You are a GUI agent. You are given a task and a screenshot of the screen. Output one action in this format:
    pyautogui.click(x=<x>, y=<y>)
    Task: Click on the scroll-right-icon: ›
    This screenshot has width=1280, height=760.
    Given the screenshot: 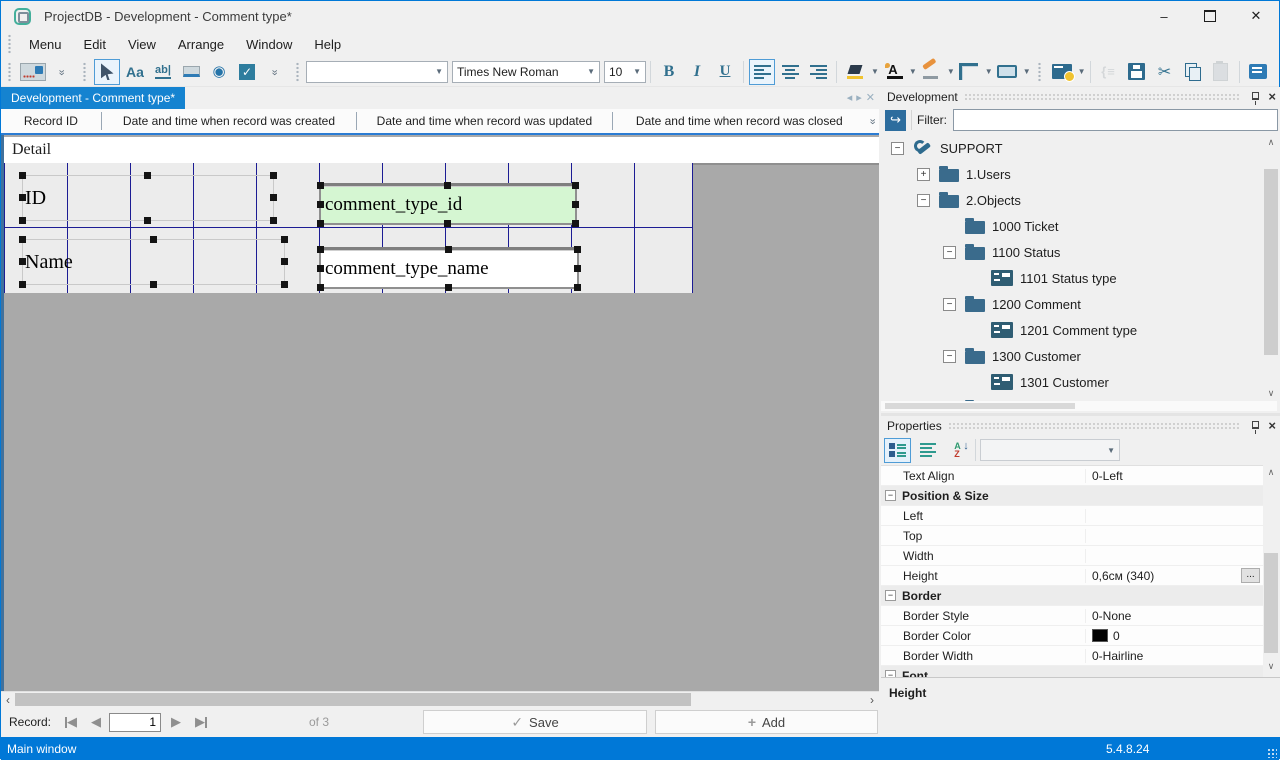 What is the action you would take?
    pyautogui.click(x=872, y=699)
    